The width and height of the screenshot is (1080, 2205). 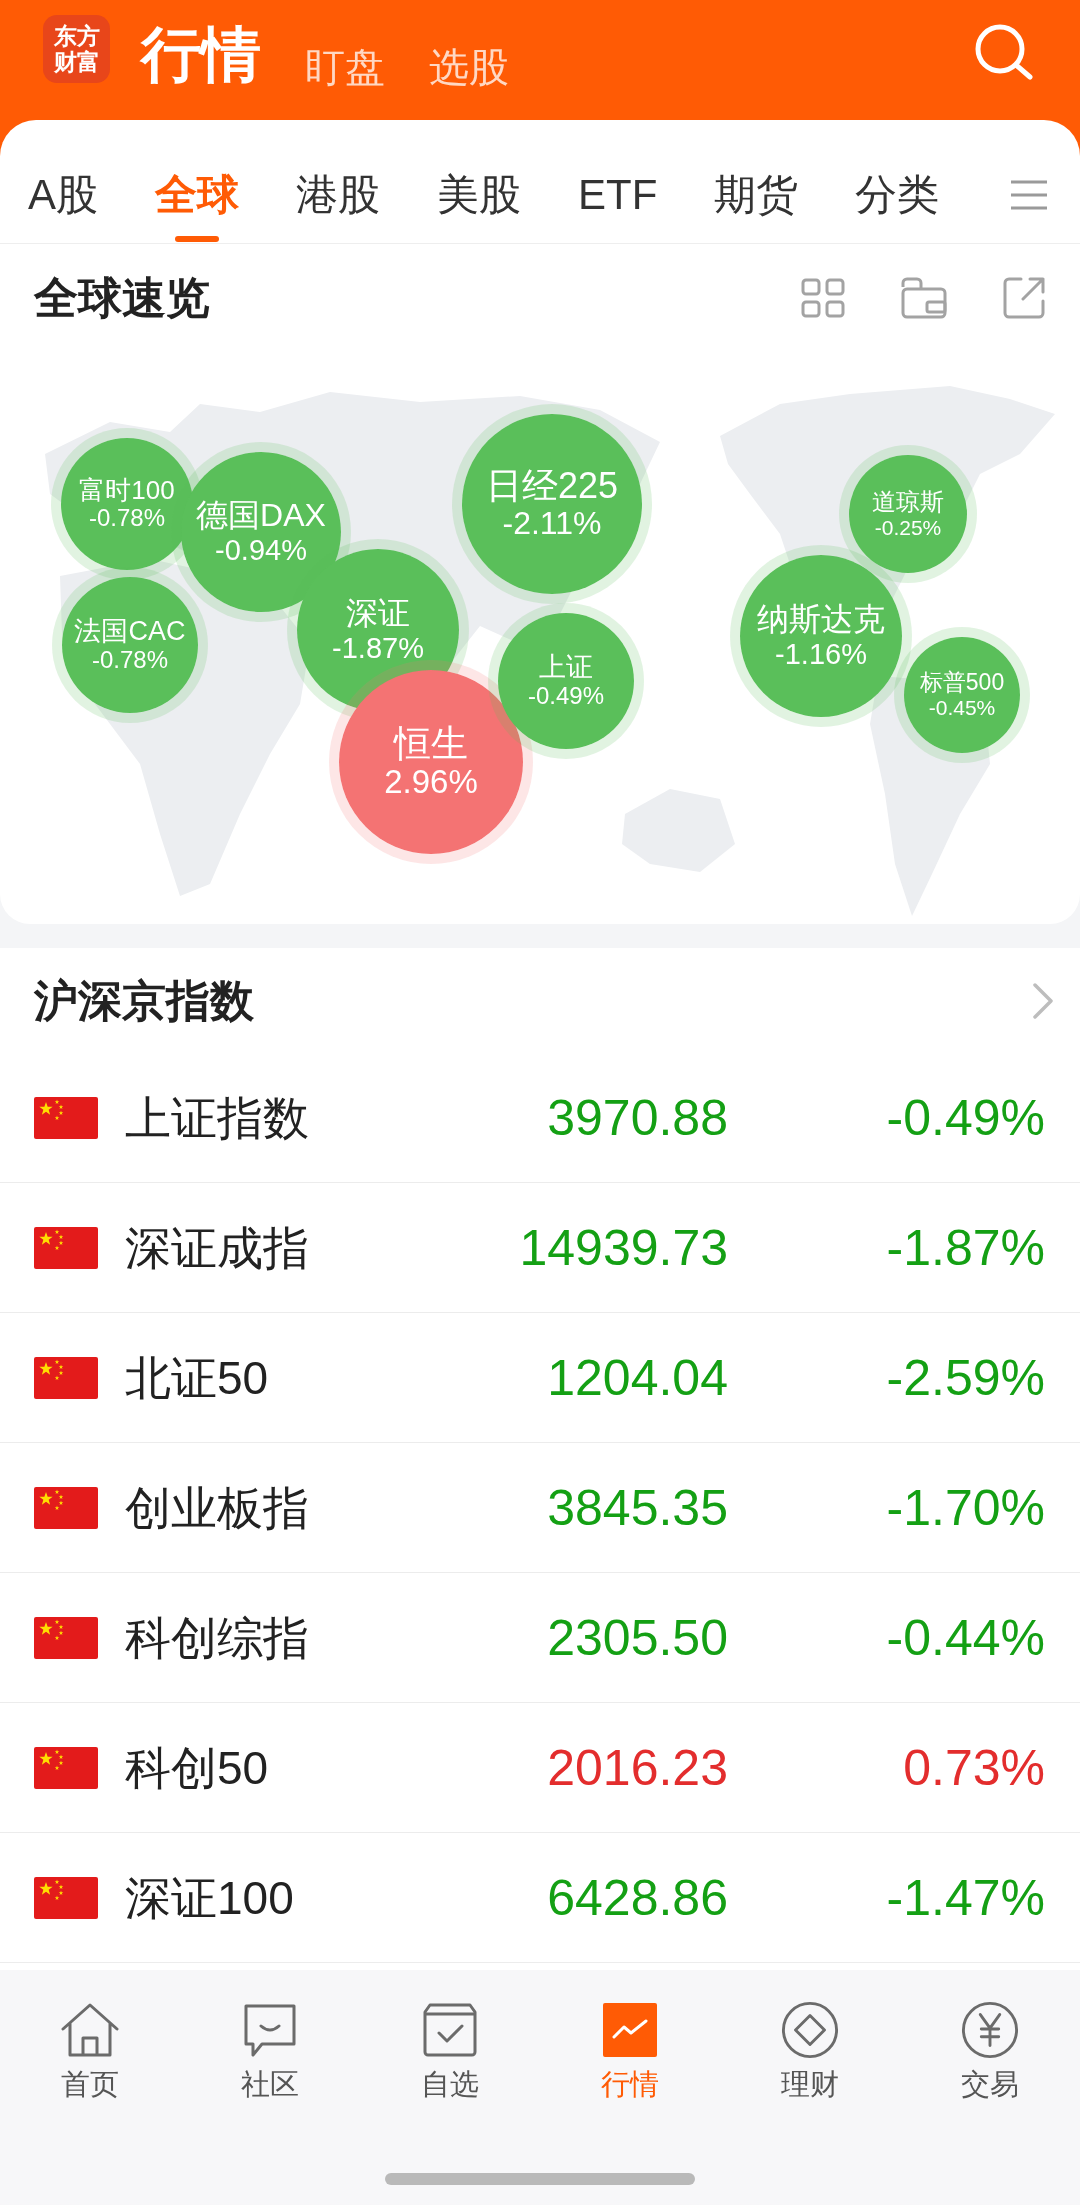 What do you see at coordinates (637, 1767) in the screenshot?
I see `index-value: 2016.23` at bounding box center [637, 1767].